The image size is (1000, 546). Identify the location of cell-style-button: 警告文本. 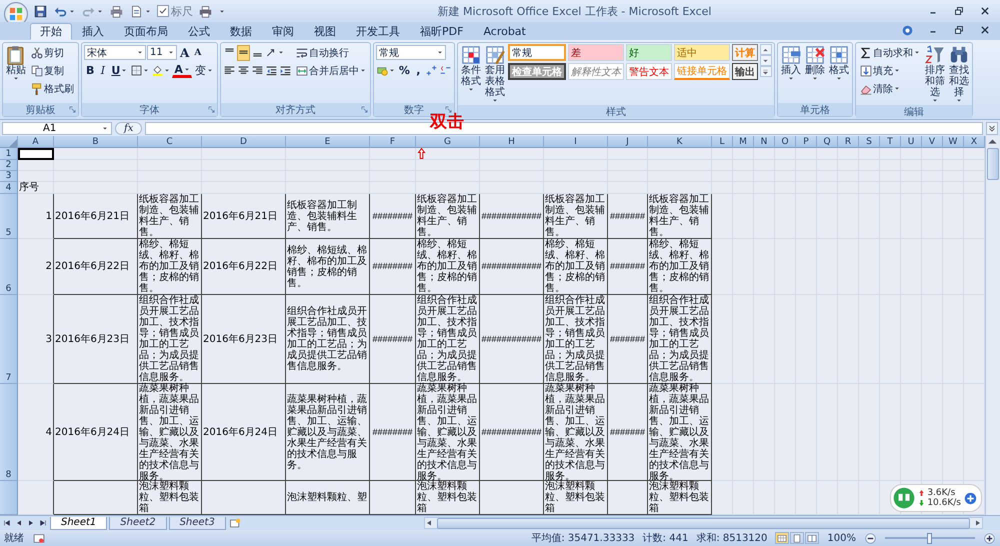
(649, 71).